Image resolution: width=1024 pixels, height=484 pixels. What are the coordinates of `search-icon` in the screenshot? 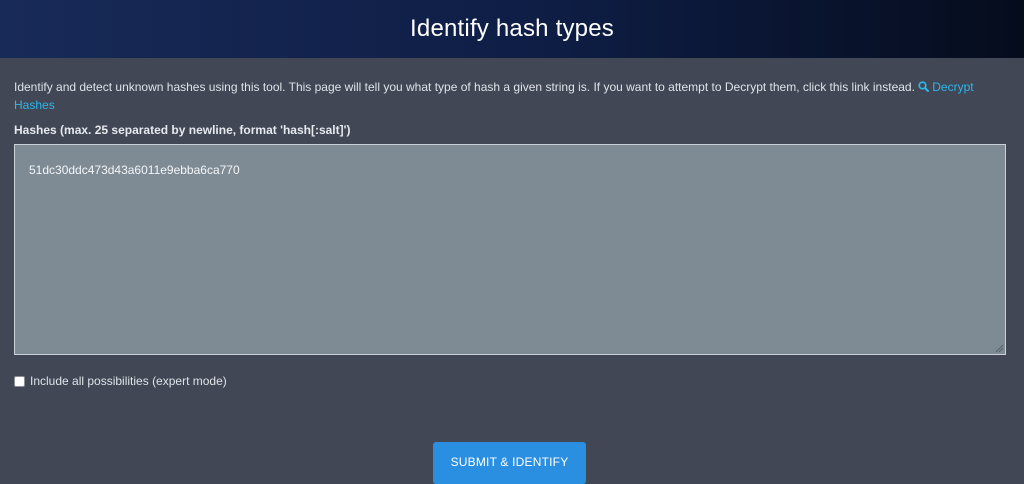 It's located at (924, 86).